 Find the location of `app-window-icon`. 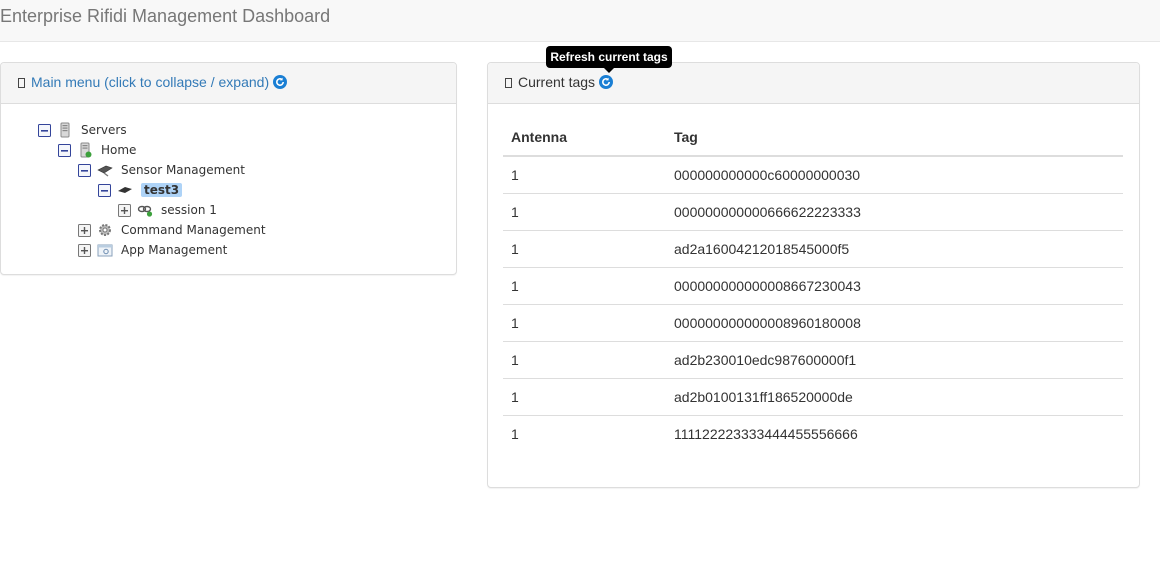

app-window-icon is located at coordinates (105, 250).